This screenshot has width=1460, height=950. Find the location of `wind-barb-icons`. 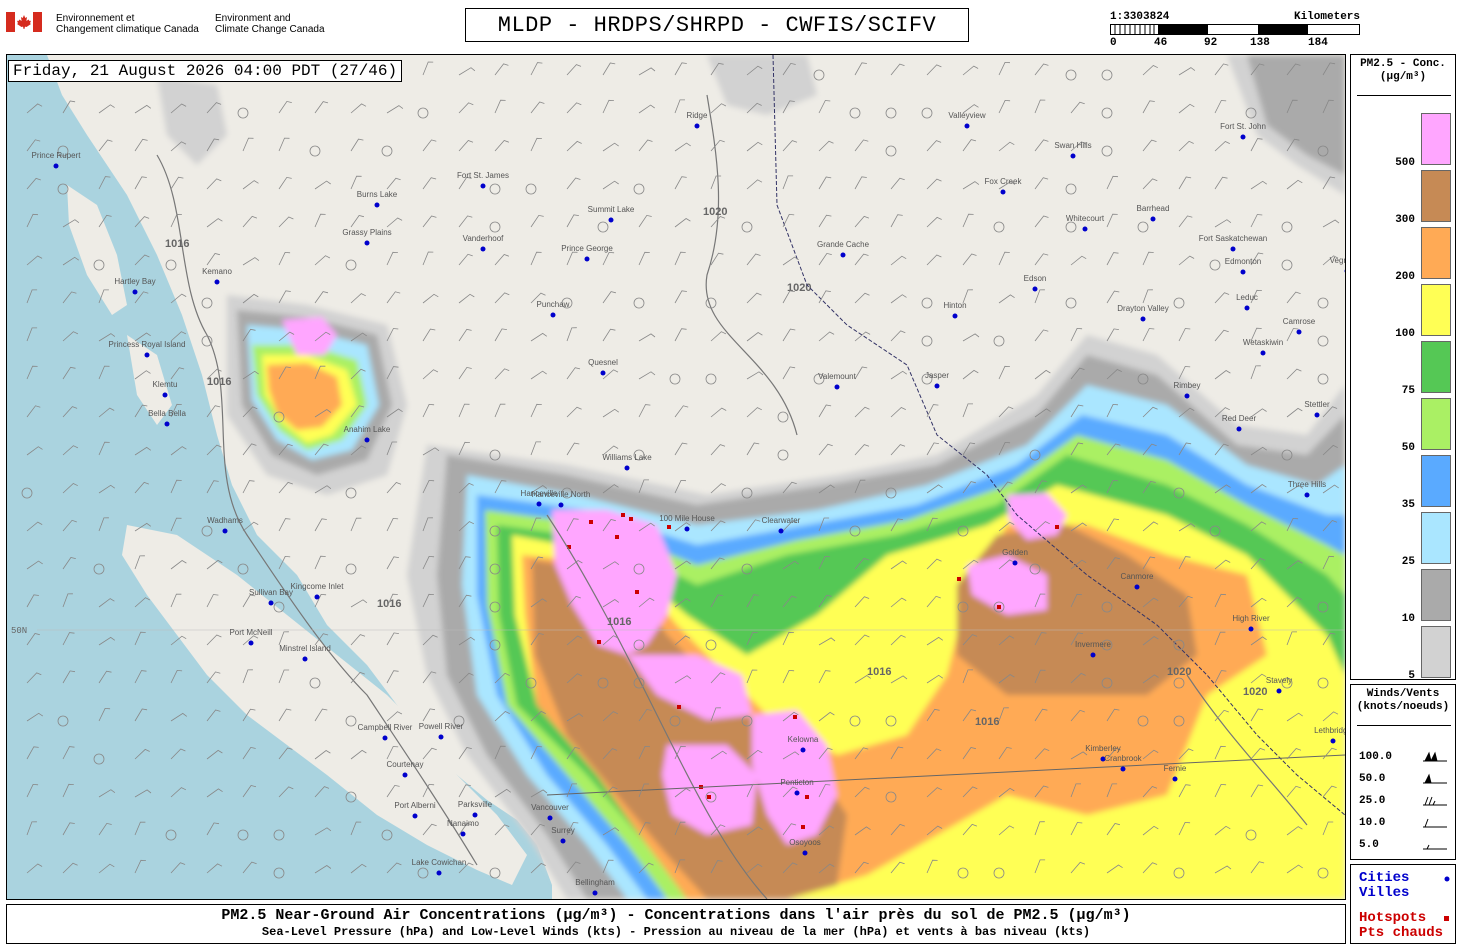

wind-barb-icons is located at coordinates (1435, 800).